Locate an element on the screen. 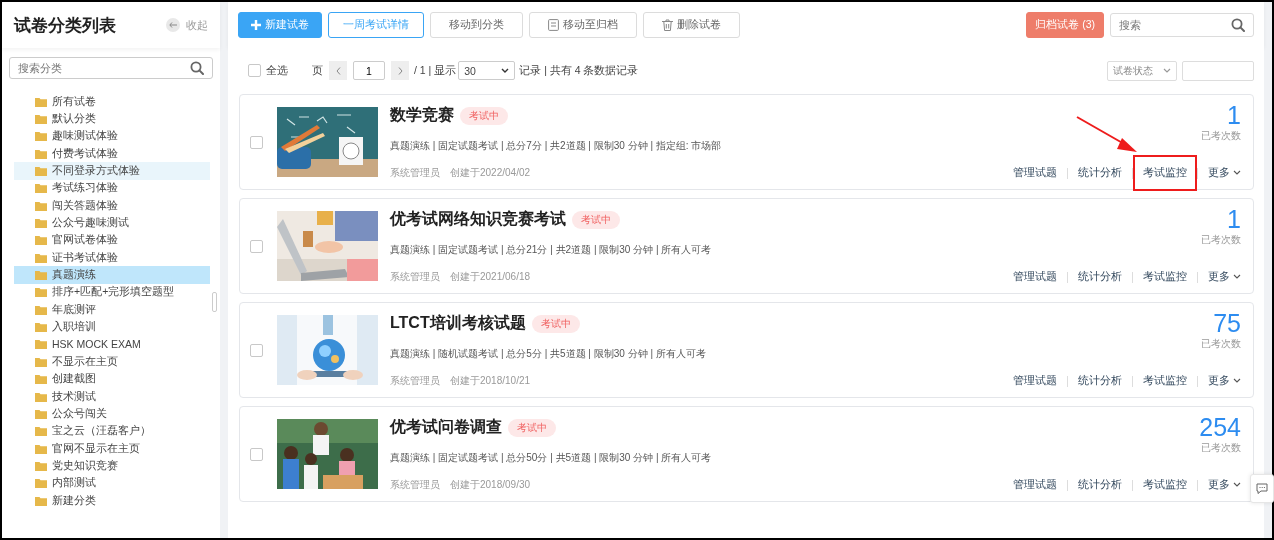 This screenshot has width=1274, height=540. scrollbar-thumb is located at coordinates (214, 302).